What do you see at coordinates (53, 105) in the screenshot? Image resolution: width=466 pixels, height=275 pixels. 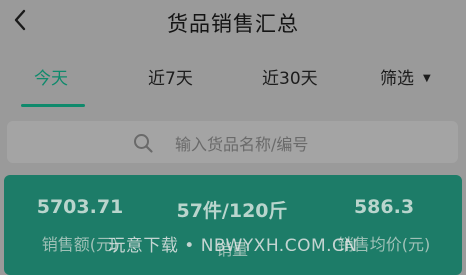 I see `active-tab-indicator` at bounding box center [53, 105].